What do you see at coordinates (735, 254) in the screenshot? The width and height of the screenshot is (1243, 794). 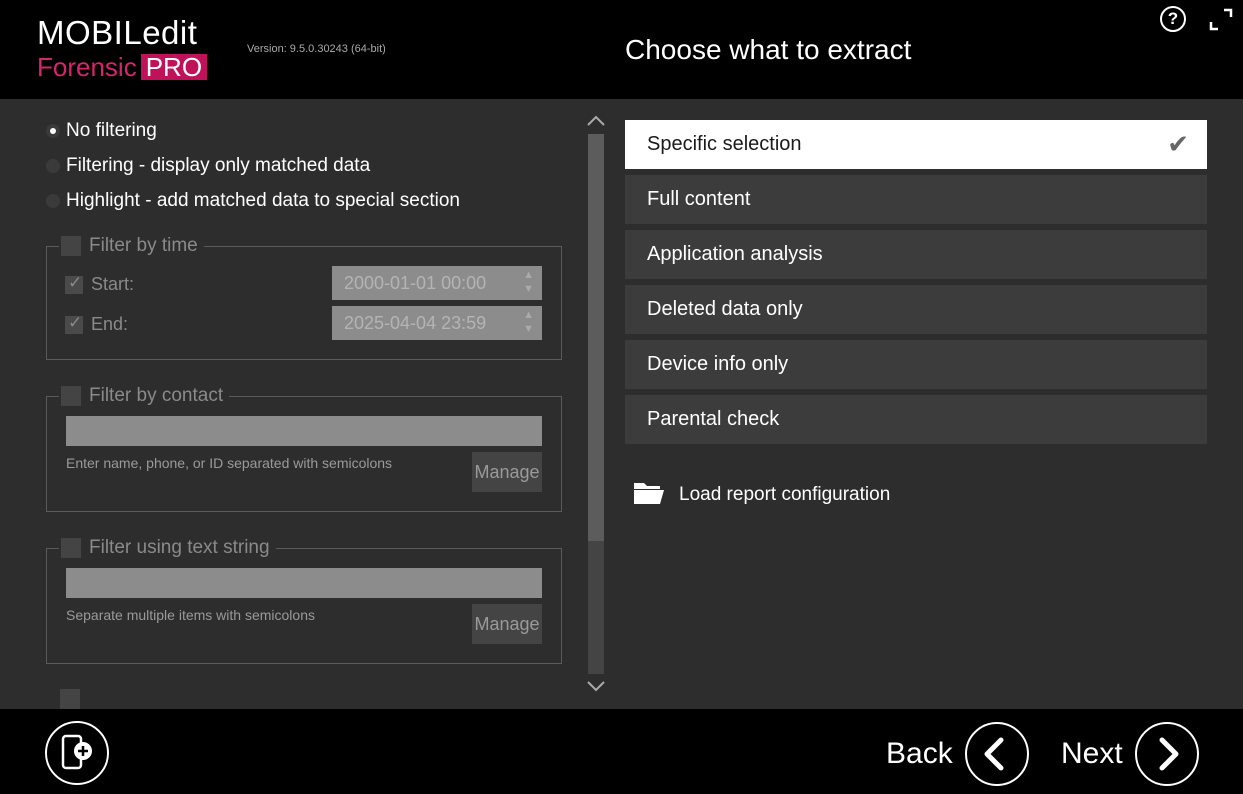 I see `option-label: Application analysis` at bounding box center [735, 254].